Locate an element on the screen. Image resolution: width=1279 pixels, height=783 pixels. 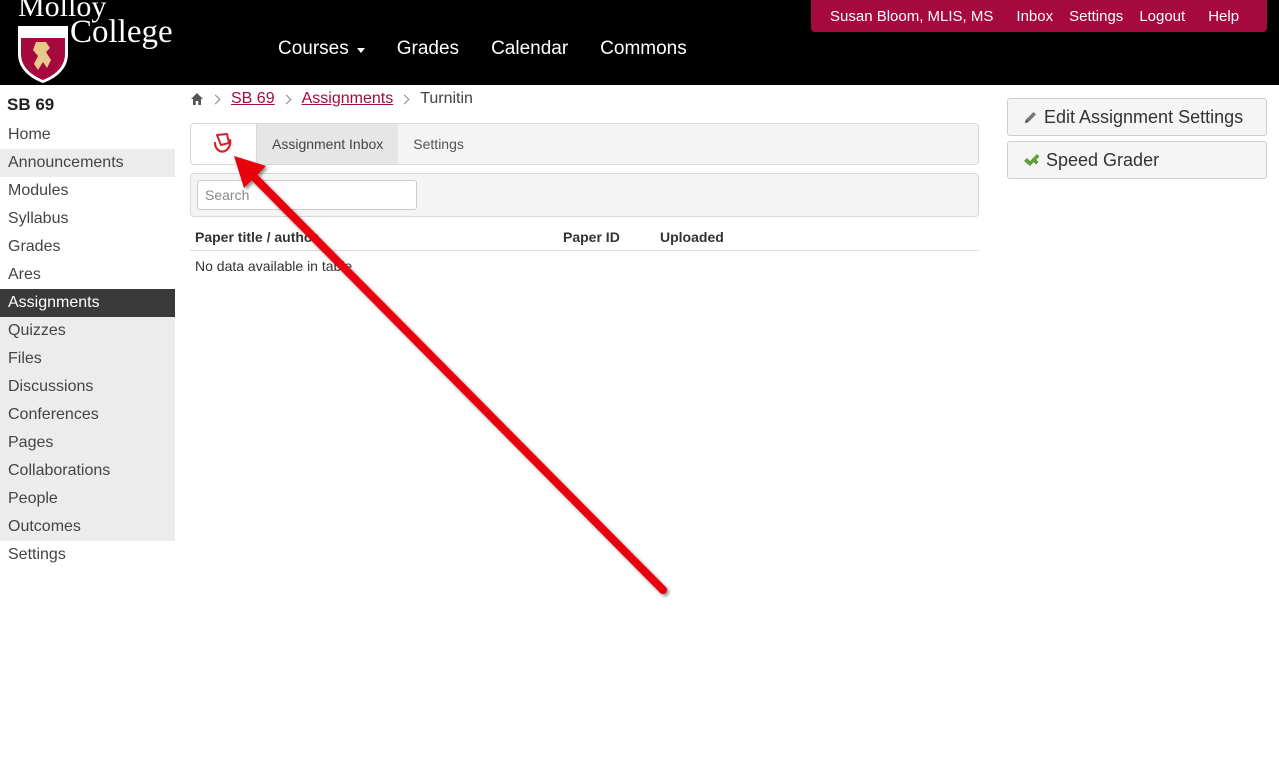
checkmark-icon is located at coordinates (1032, 159).